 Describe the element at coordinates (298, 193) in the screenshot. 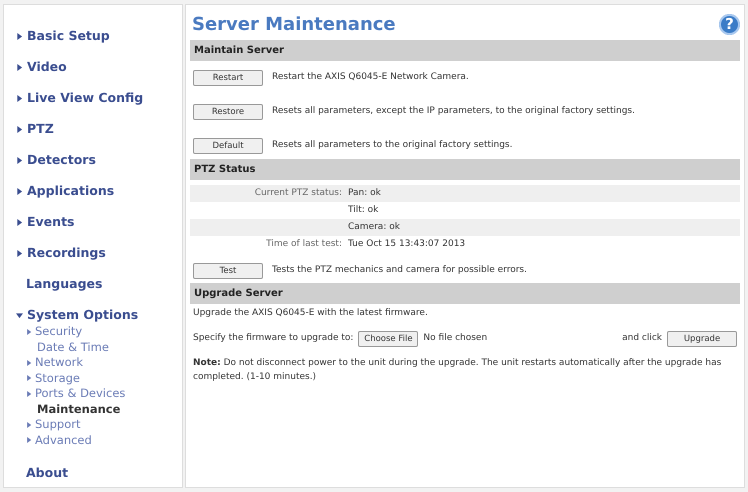

I see `status-label: Current PTZ status:` at that location.